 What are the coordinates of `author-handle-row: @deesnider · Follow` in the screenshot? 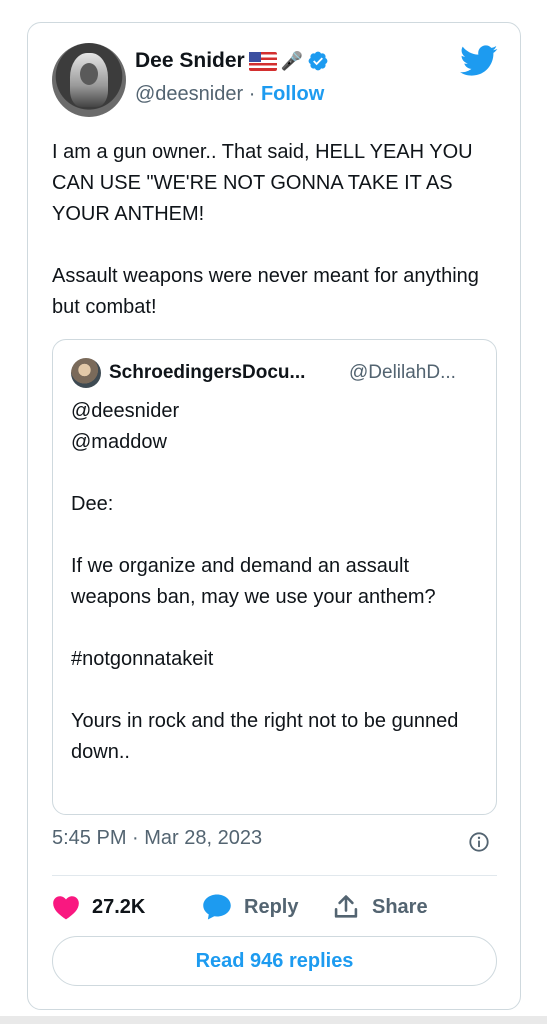 It's located at (229, 94).